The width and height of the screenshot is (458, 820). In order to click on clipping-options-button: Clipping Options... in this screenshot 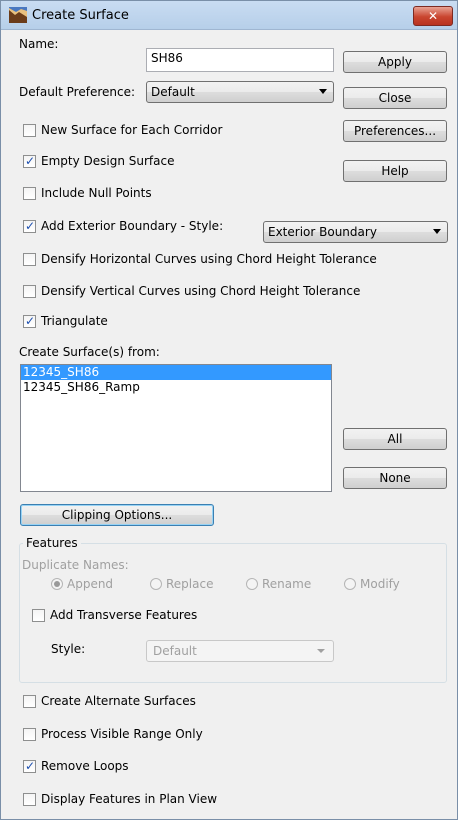, I will do `click(117, 515)`.